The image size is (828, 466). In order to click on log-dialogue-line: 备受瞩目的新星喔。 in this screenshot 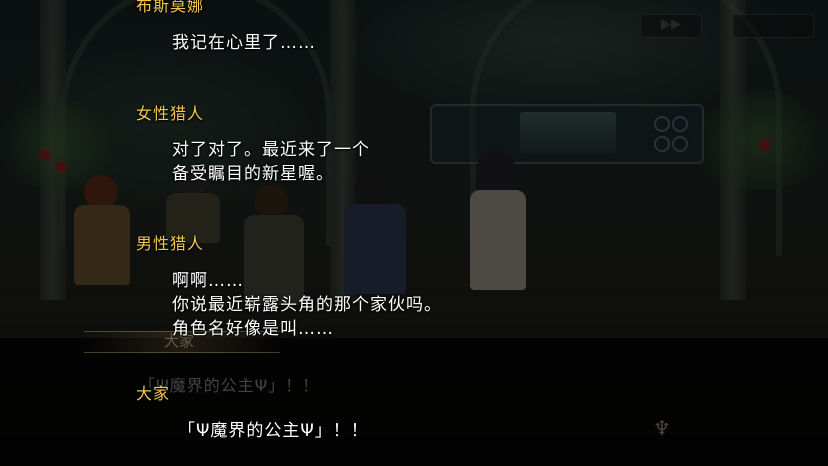, I will do `click(253, 174)`.